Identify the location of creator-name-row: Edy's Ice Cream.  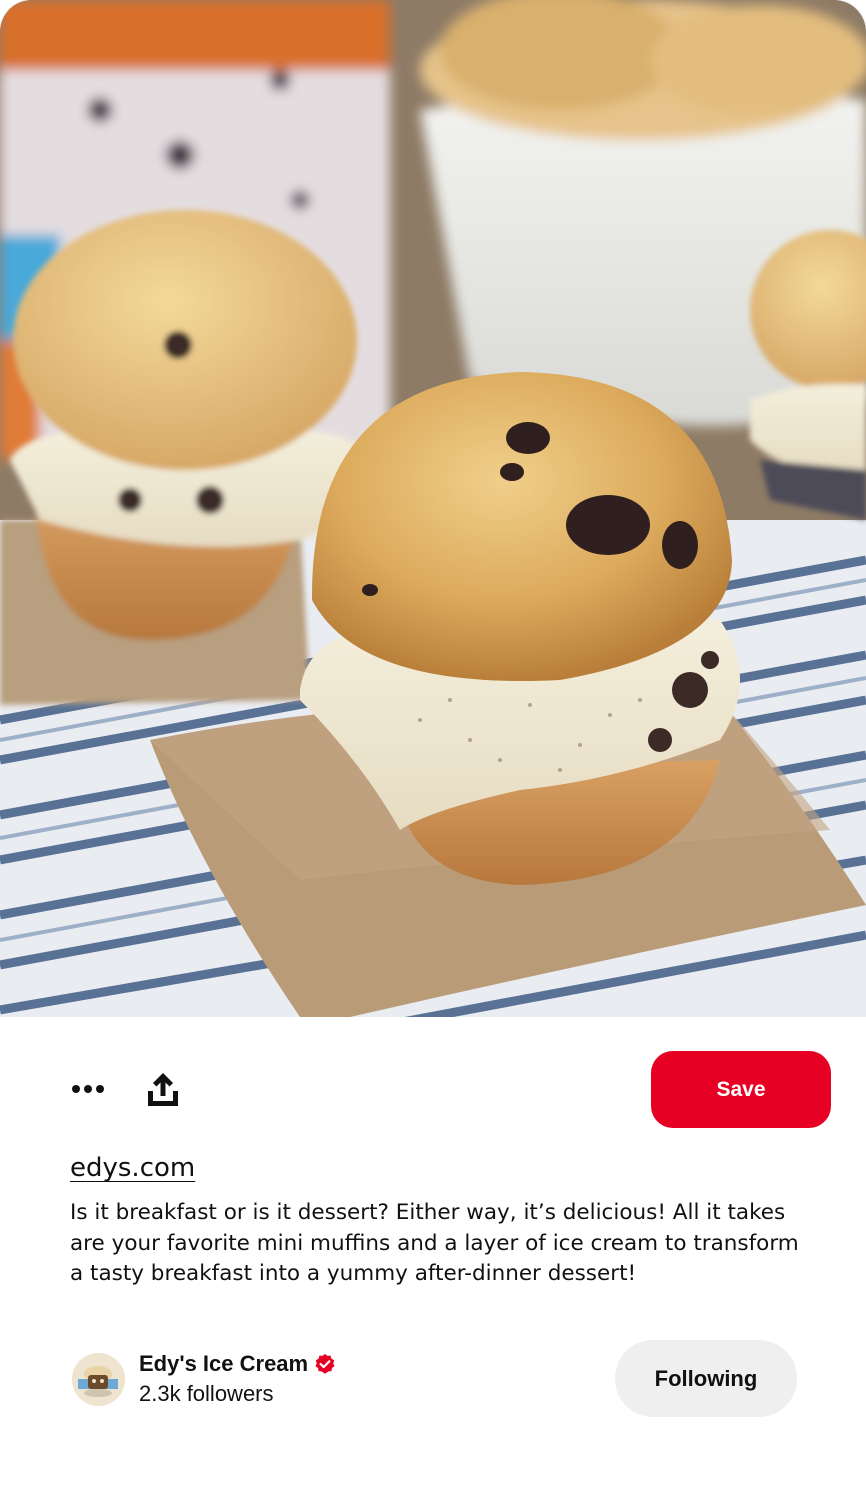
(237, 1364).